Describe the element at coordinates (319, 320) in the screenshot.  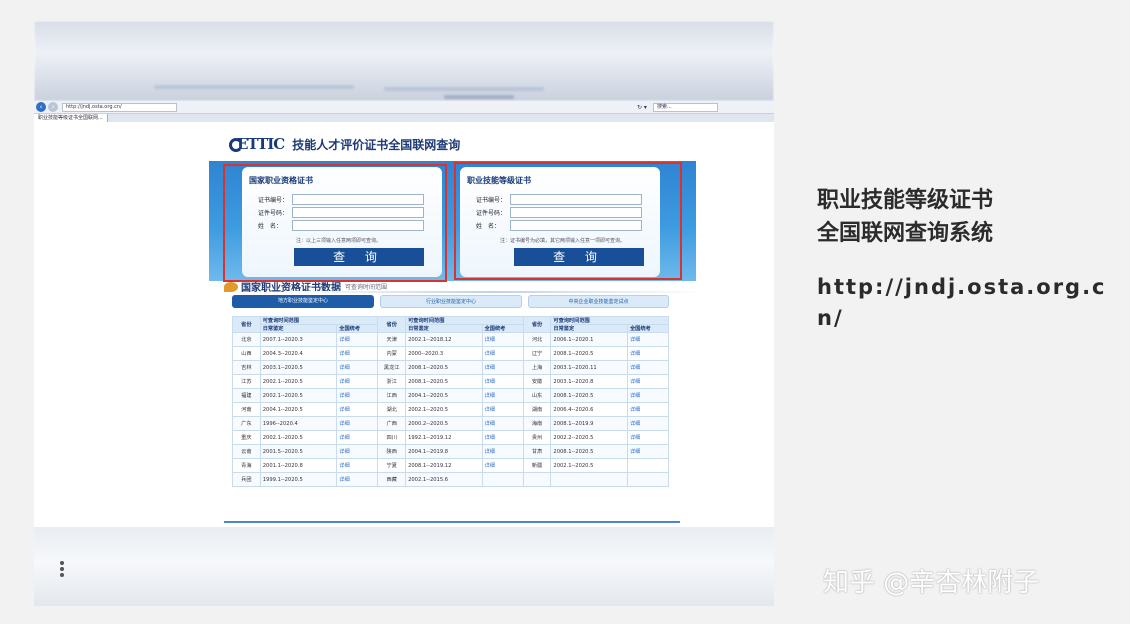
I see `header-range: 可查询时间范围` at that location.